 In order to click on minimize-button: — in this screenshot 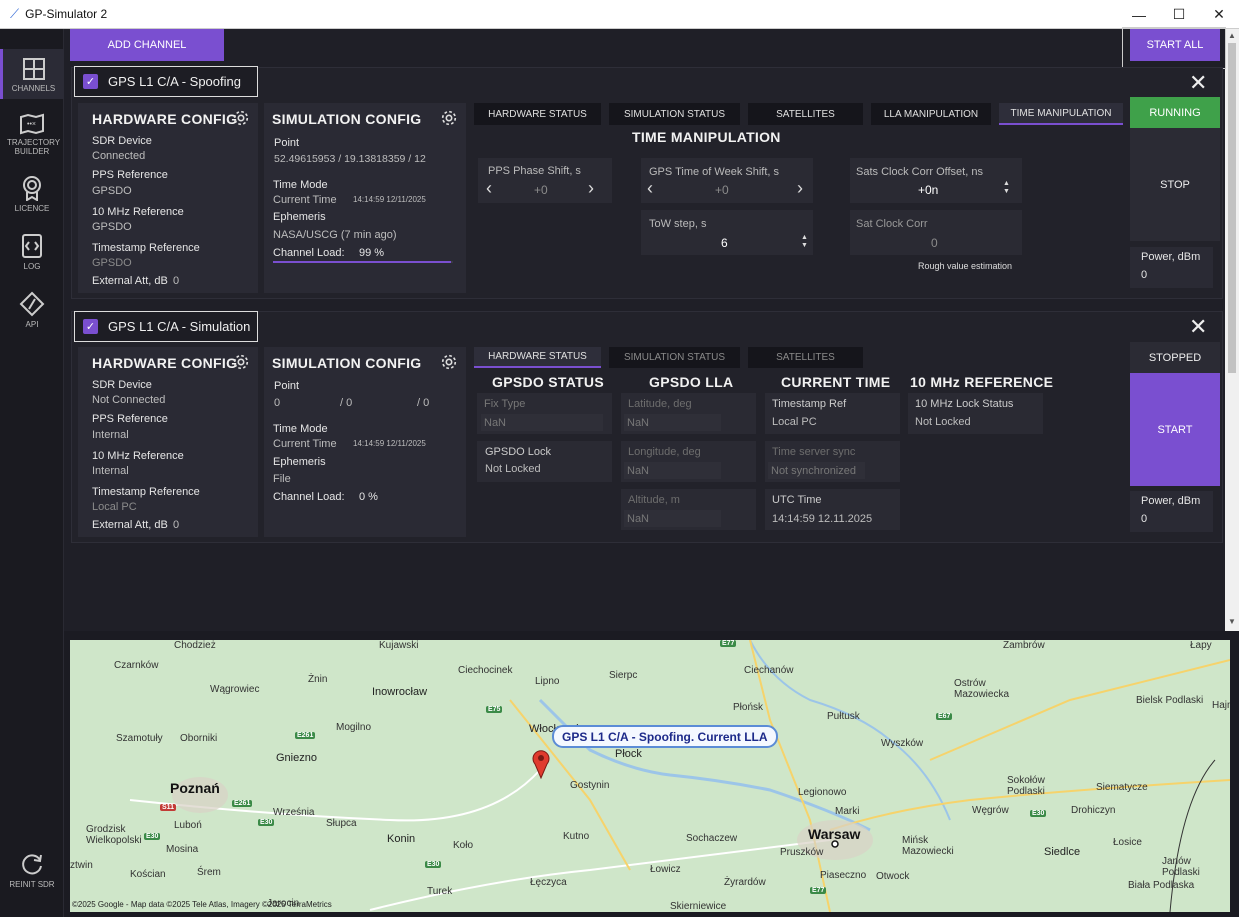, I will do `click(1139, 14)`.